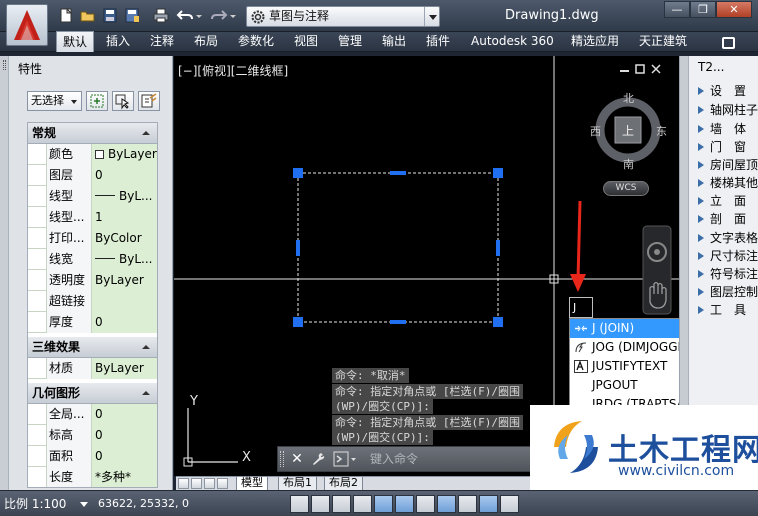  What do you see at coordinates (640, 69) in the screenshot?
I see `viewport-restore-icon` at bounding box center [640, 69].